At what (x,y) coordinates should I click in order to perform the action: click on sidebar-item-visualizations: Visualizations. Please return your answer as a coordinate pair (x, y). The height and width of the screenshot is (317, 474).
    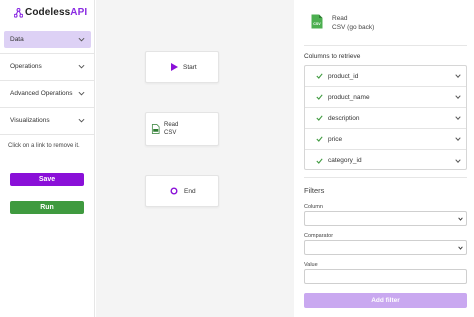
    Looking at the image, I should click on (47, 120).